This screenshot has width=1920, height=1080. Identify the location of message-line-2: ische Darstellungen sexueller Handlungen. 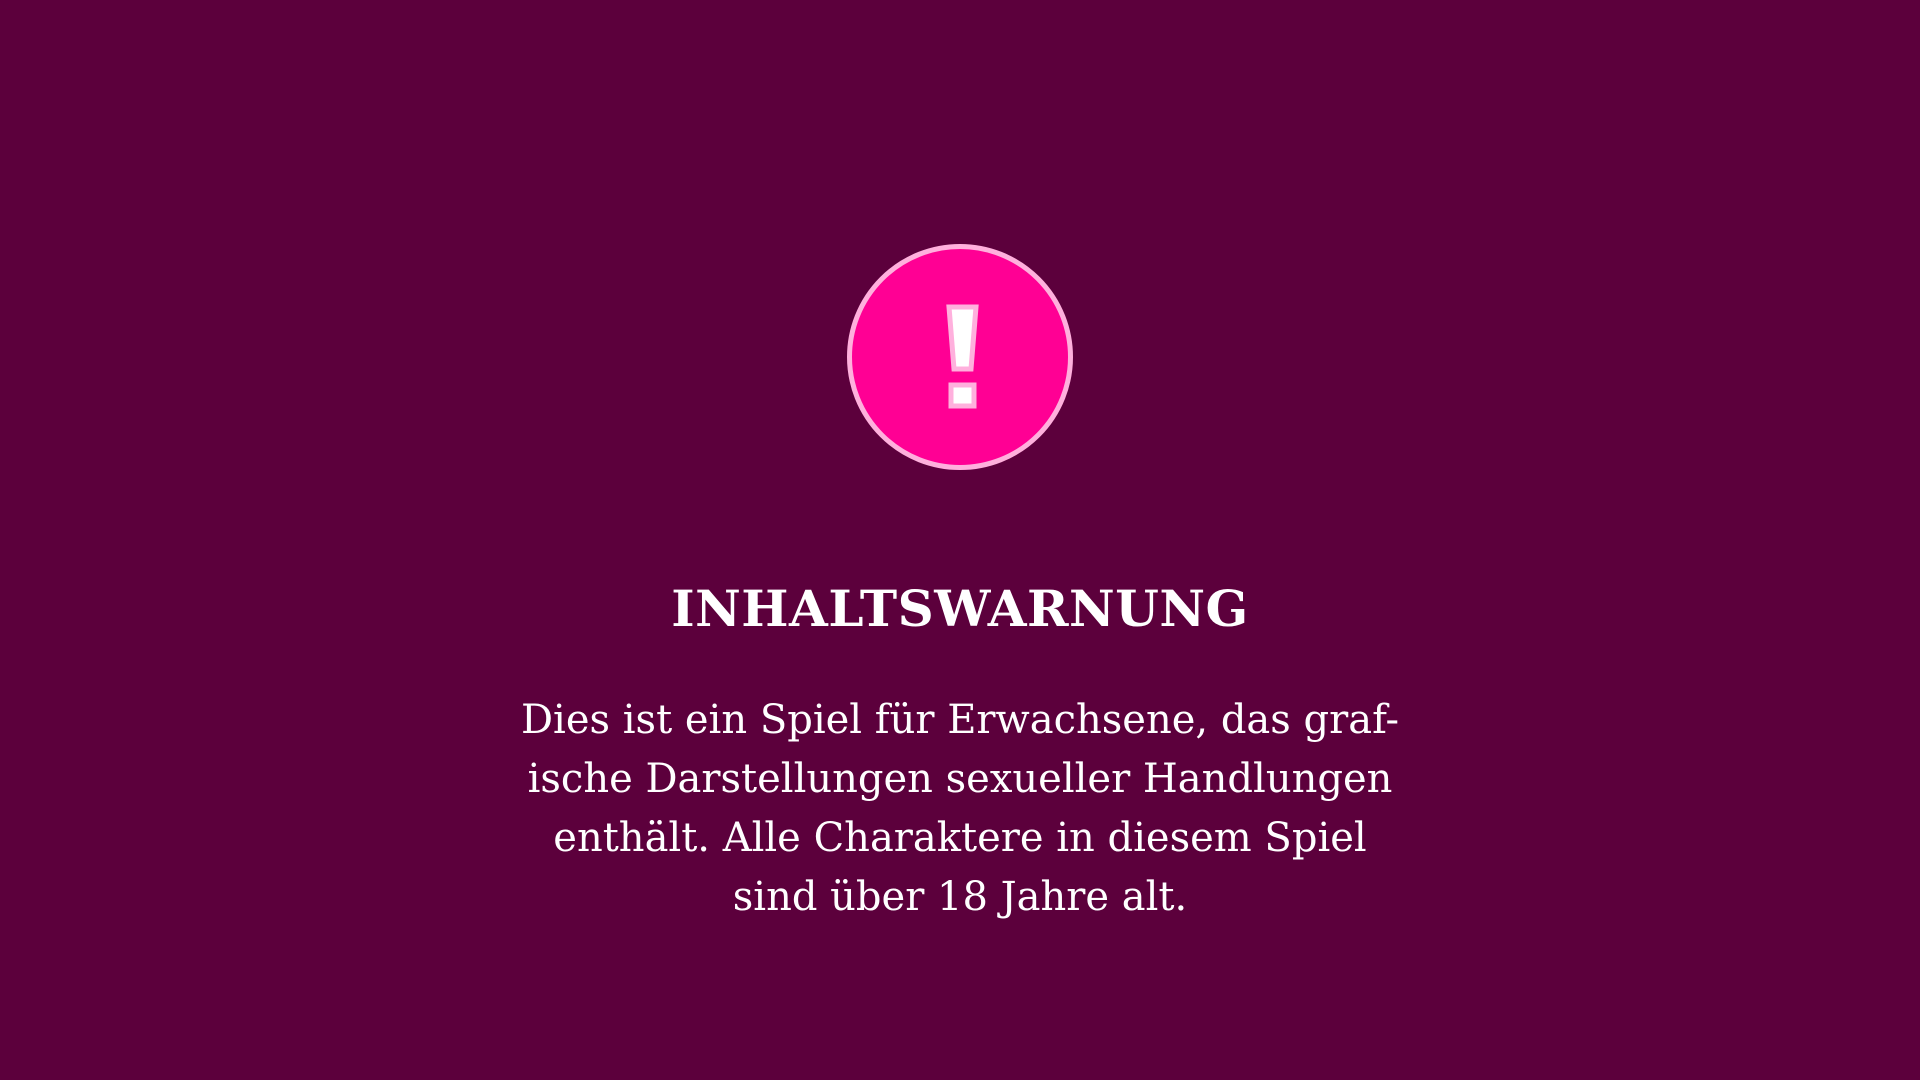
(960, 779).